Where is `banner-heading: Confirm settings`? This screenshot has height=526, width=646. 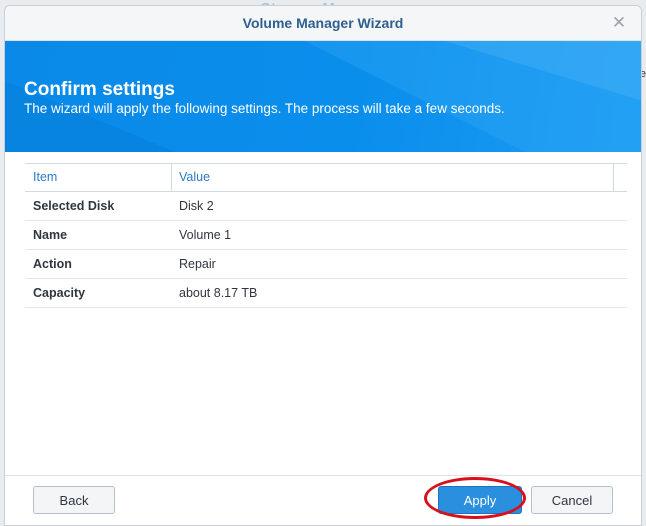
banner-heading: Confirm settings is located at coordinates (99, 89).